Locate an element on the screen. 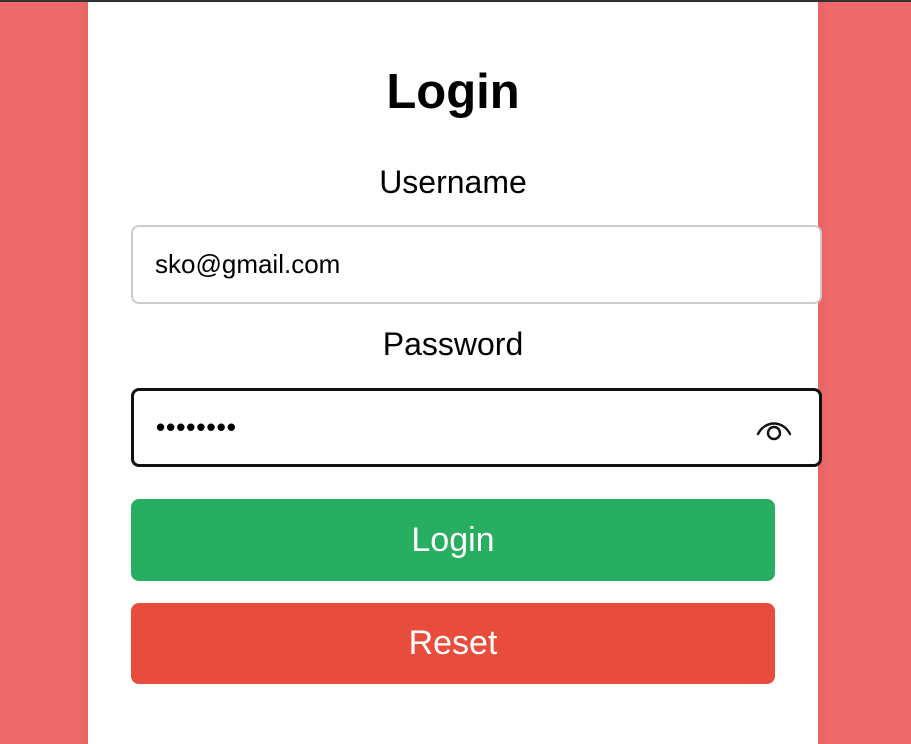 This screenshot has width=911, height=744. username-field: sko@gmail.com is located at coordinates (476, 264).